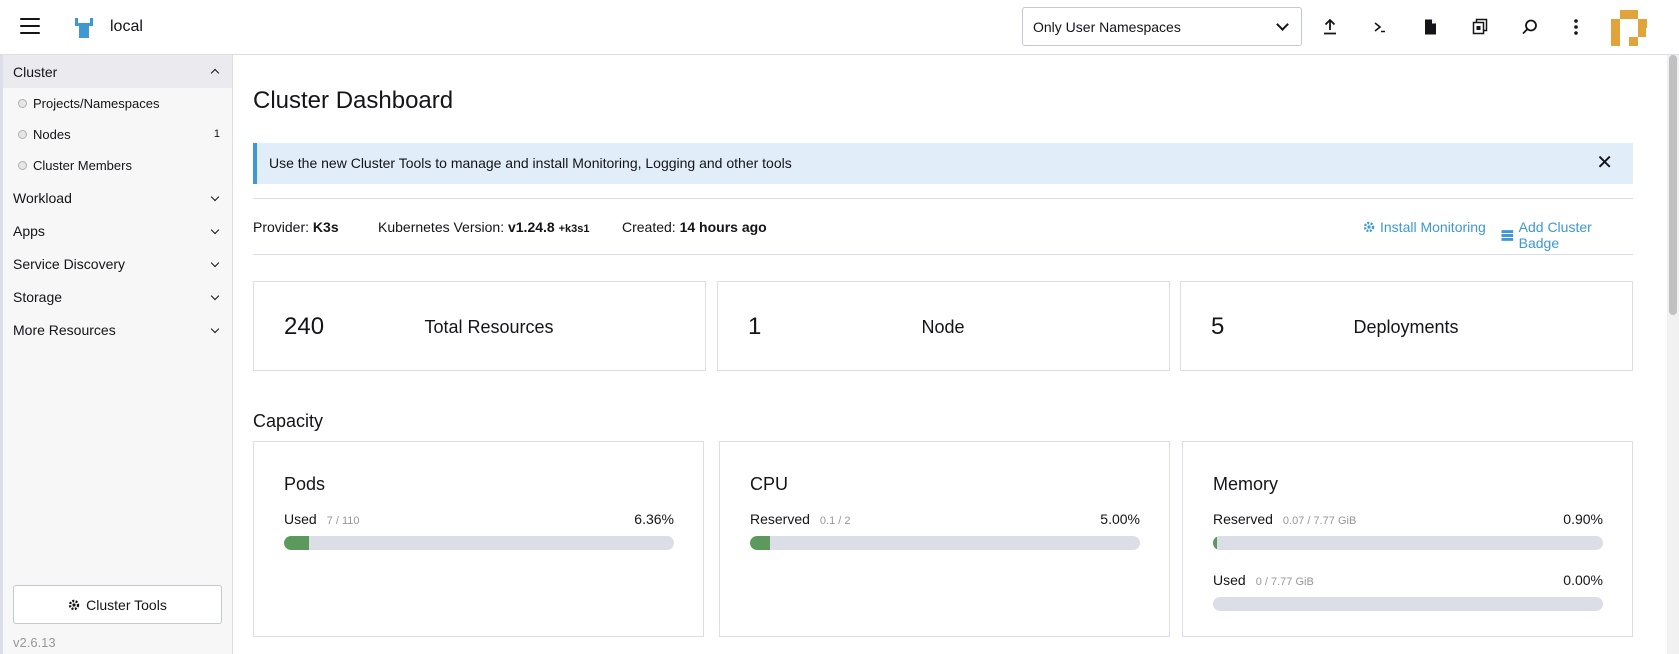  Describe the element at coordinates (1120, 519) in the screenshot. I see `gauge-row-percent: 5.00%` at that location.